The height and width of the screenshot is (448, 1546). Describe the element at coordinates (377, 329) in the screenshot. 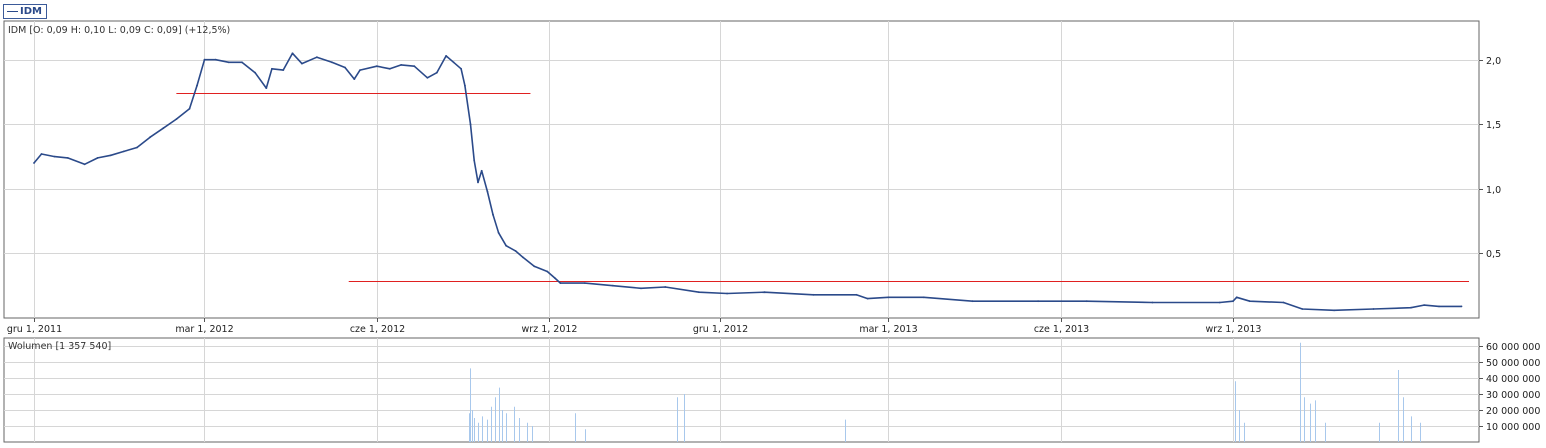

I see `x-tick-label: cze 1, 2012` at that location.